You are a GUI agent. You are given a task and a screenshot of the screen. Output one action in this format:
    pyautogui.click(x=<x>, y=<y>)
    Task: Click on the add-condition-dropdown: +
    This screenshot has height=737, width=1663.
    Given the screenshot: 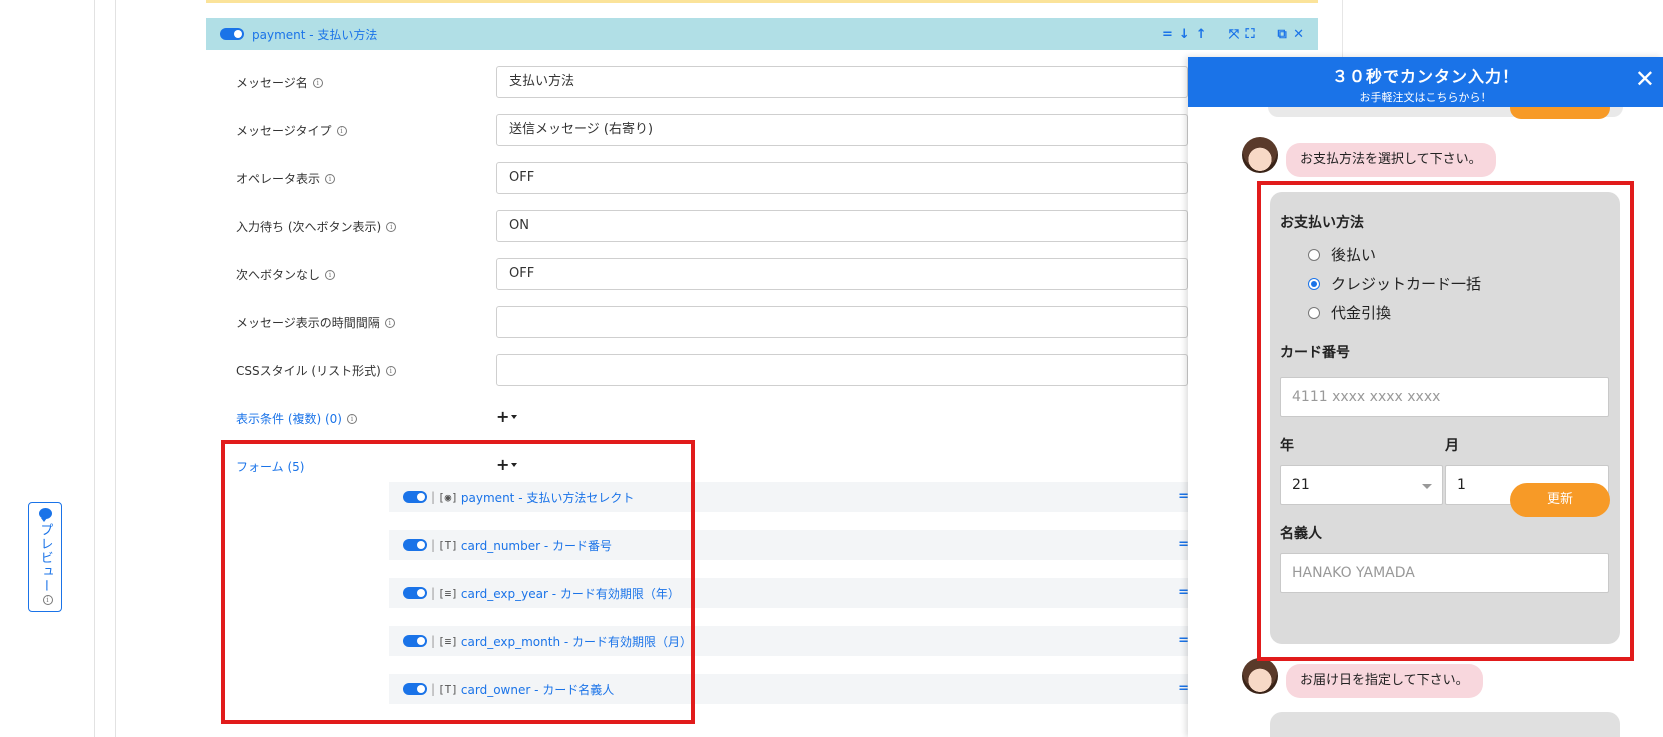 What is the action you would take?
    pyautogui.click(x=507, y=416)
    